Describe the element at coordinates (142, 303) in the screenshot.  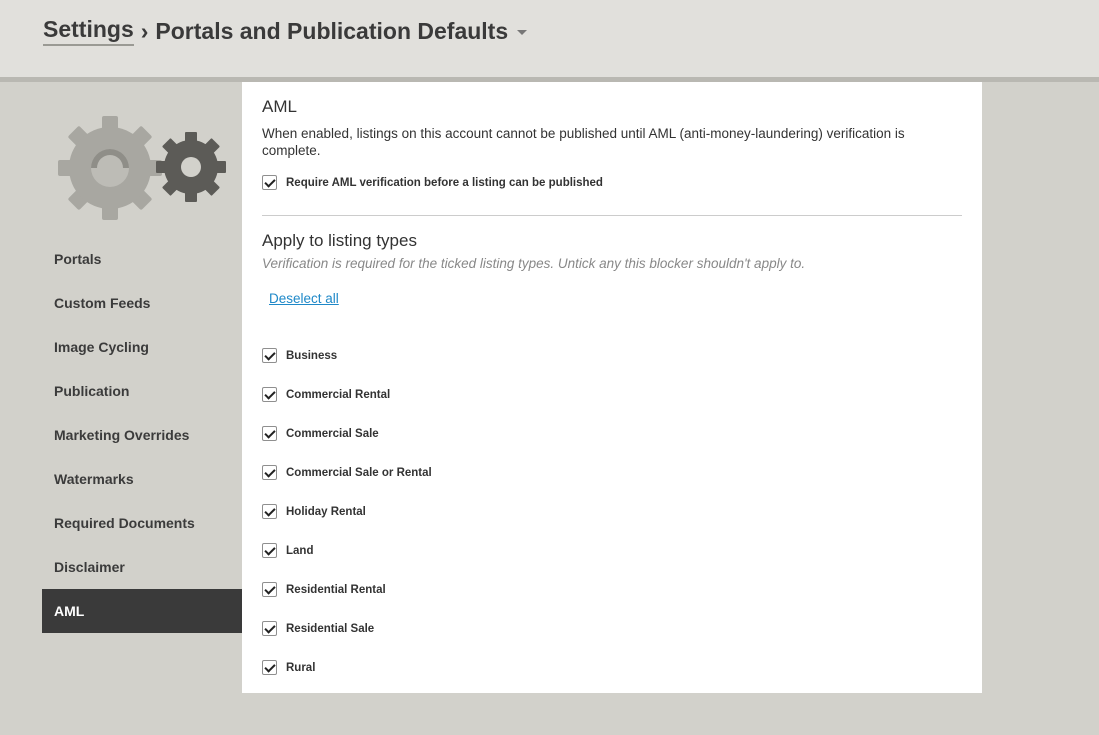
I see `sidebar-item-custom-feeds: Custom Feeds` at that location.